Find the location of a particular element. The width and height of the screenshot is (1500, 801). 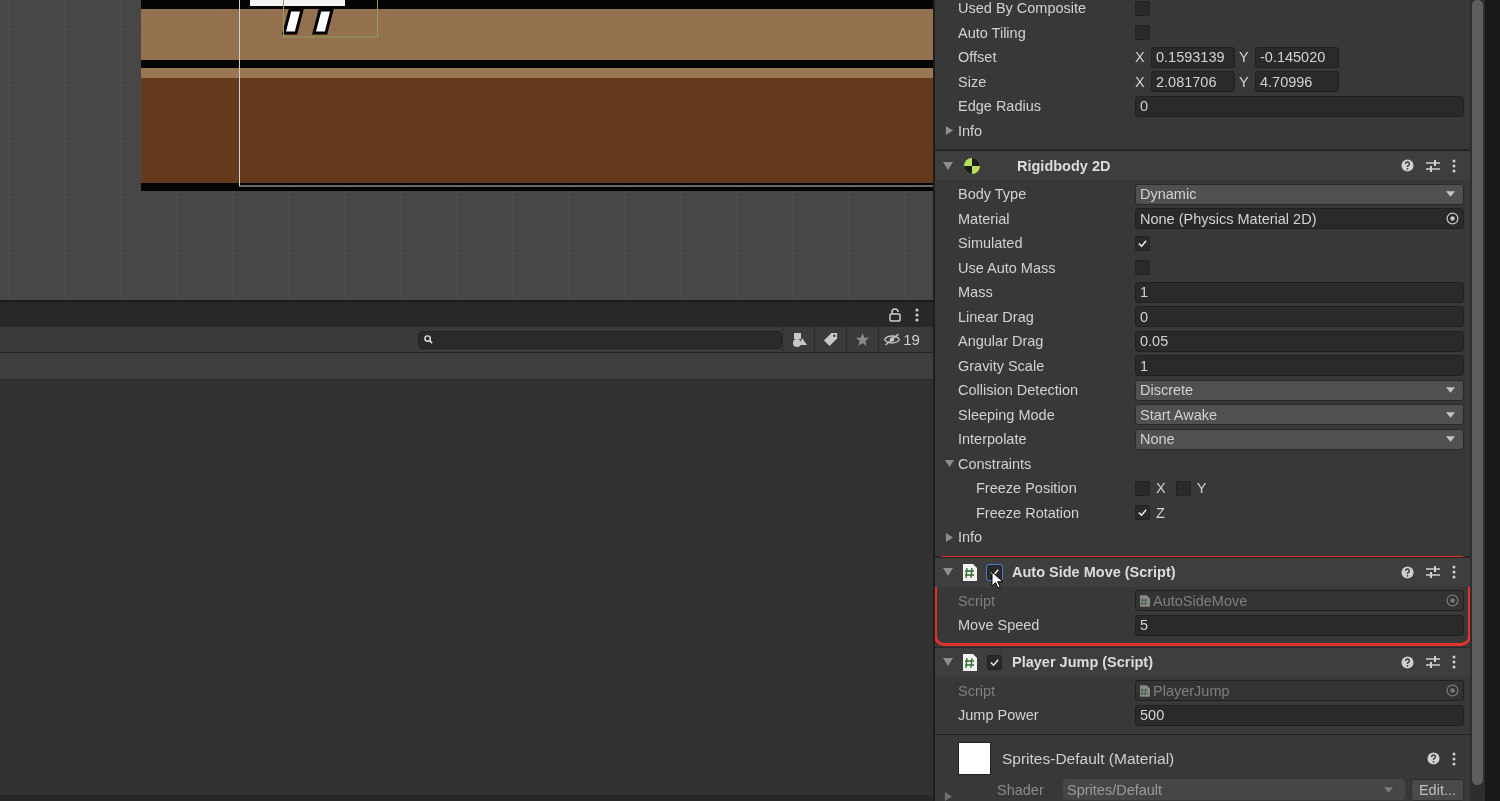

lock-icon is located at coordinates (895, 314).